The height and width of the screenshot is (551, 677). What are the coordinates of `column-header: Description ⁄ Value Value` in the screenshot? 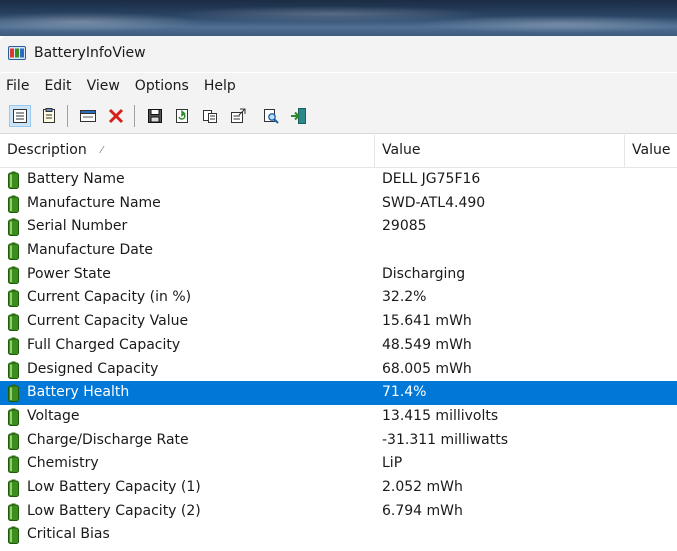 It's located at (338, 151).